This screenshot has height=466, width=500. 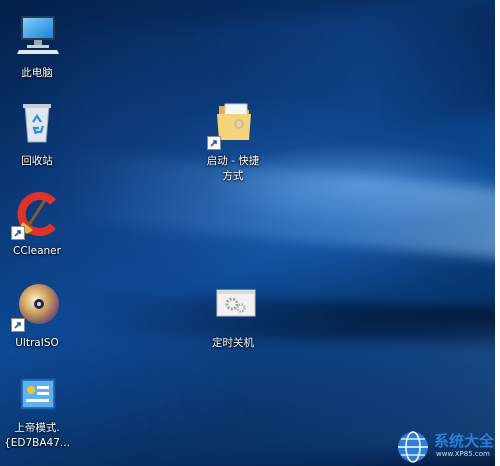 I want to click on computer-icon, so click(x=37, y=36).